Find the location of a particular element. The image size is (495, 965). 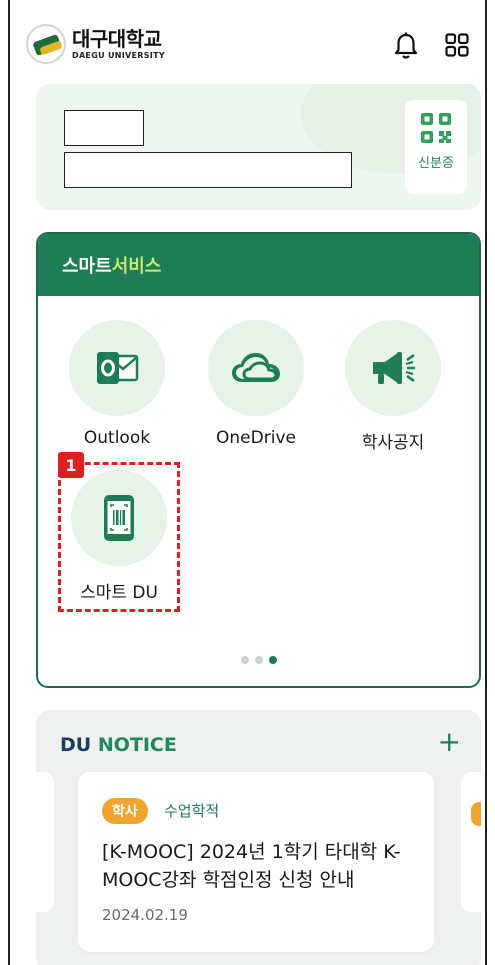

qr-code-icon is located at coordinates (436, 128).